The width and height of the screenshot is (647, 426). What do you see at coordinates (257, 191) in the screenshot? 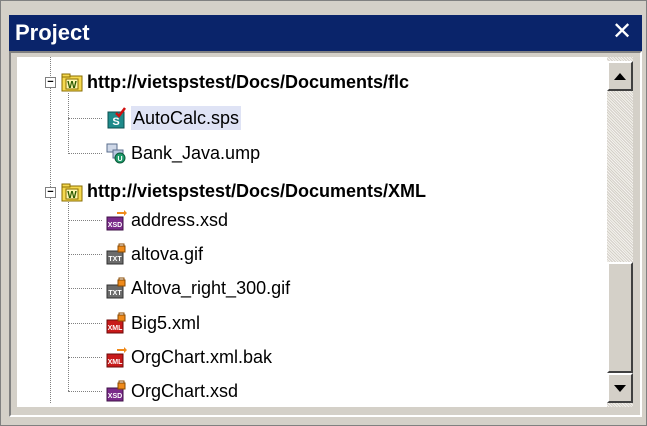
I see `folder-label: http://vietspstest/Docs/Documents/XML` at bounding box center [257, 191].